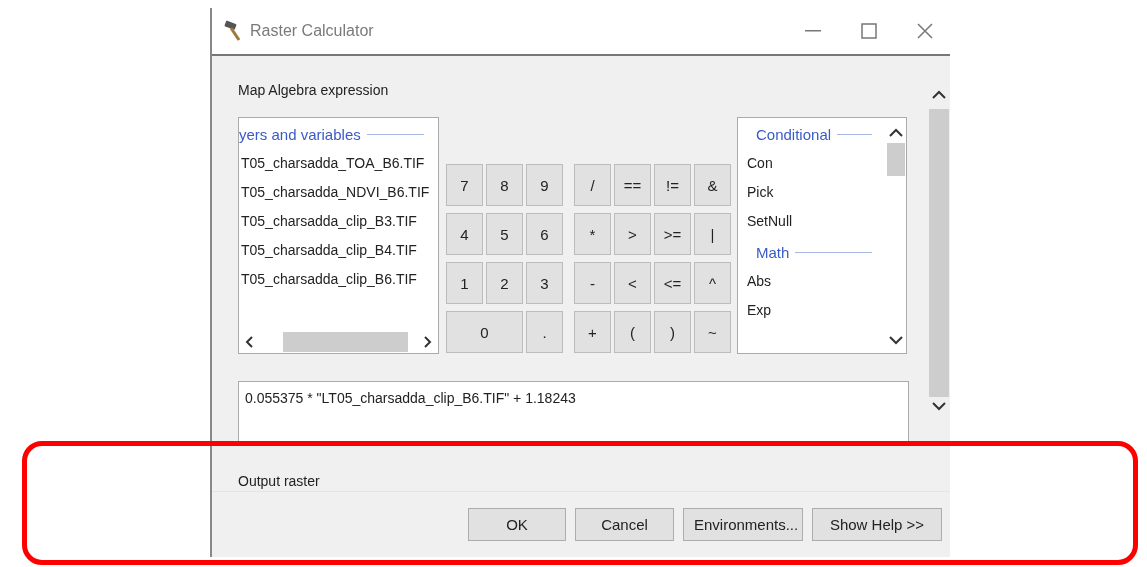  I want to click on key-button: 2, so click(504, 283).